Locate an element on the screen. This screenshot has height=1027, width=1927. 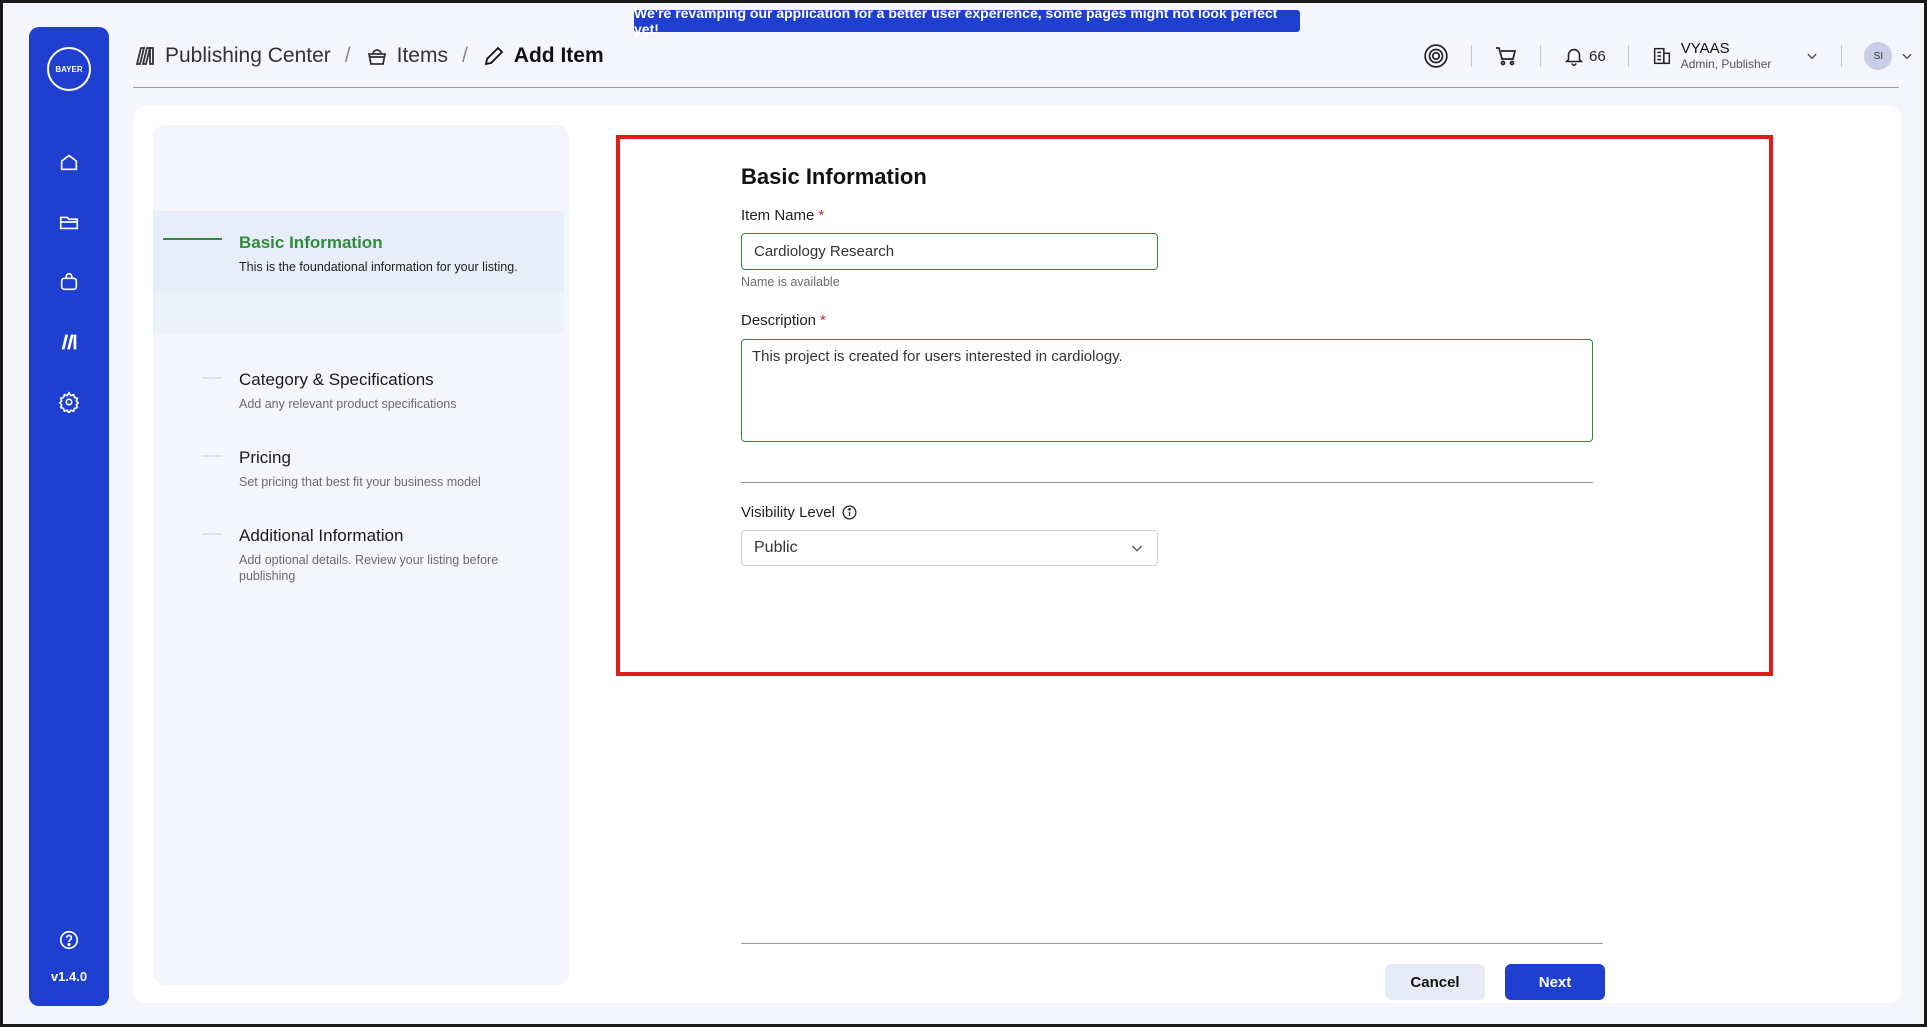
header-actions: 66 VYAAS Admin, Publisher SI is located at coordinates (1668, 56).